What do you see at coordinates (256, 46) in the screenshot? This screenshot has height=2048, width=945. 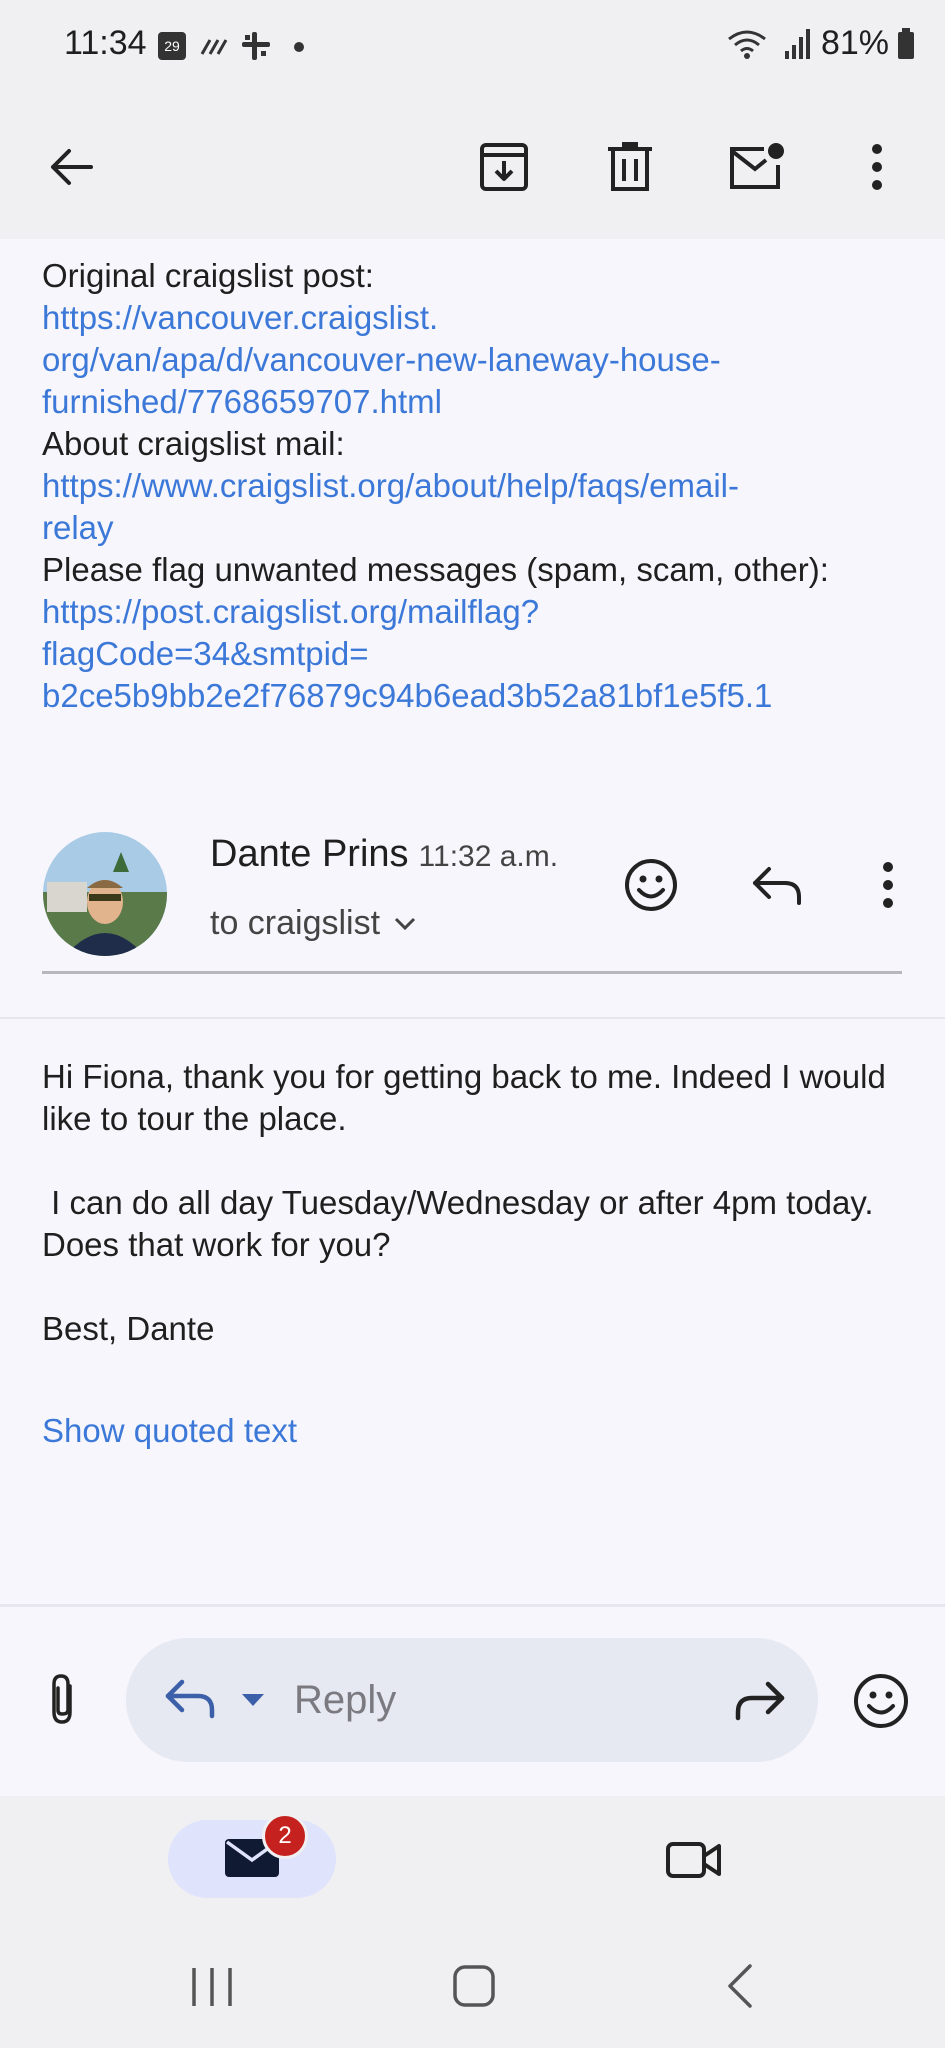 I see `slack-icon` at bounding box center [256, 46].